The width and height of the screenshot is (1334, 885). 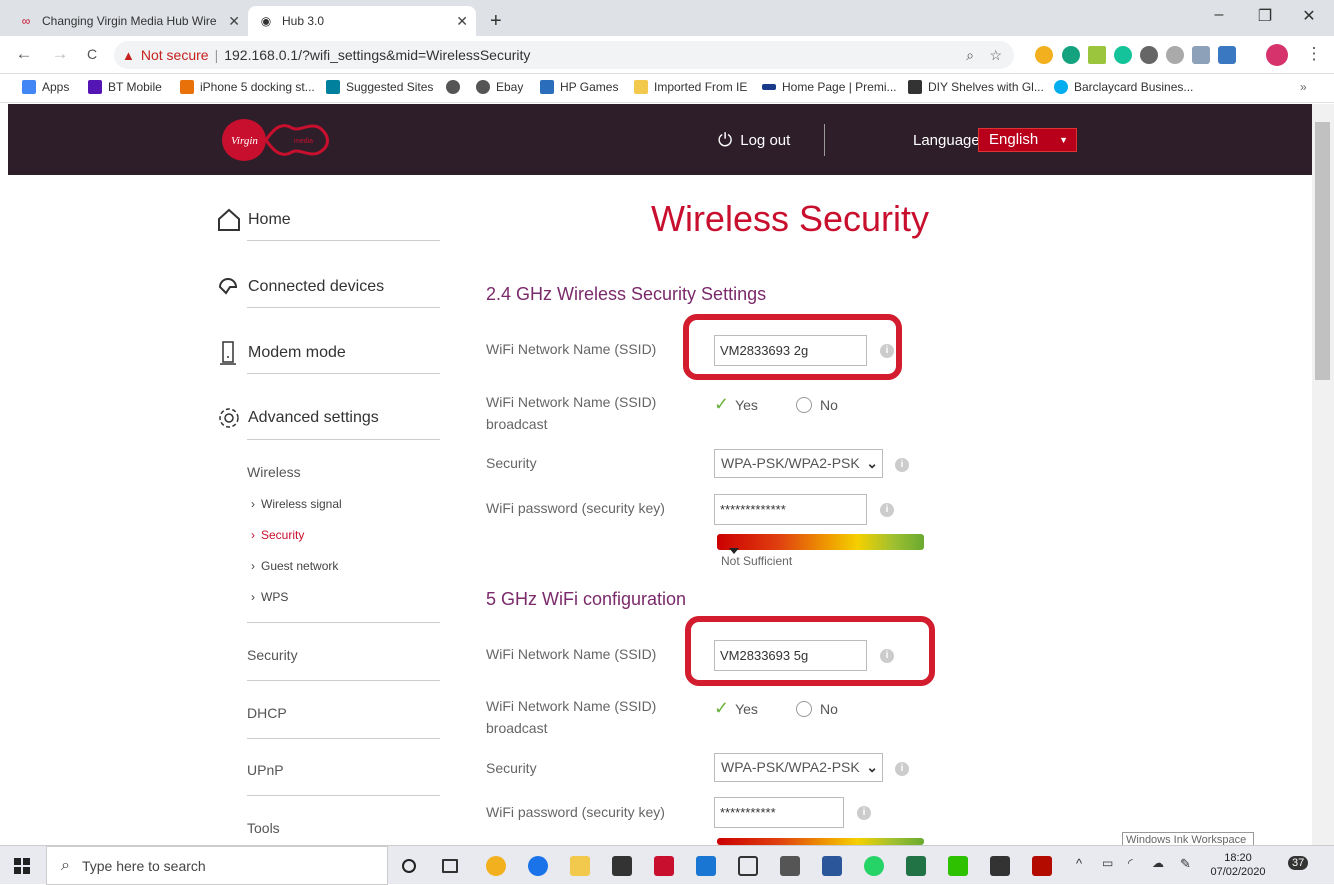 I want to click on star-icon: ☆, so click(x=995, y=55).